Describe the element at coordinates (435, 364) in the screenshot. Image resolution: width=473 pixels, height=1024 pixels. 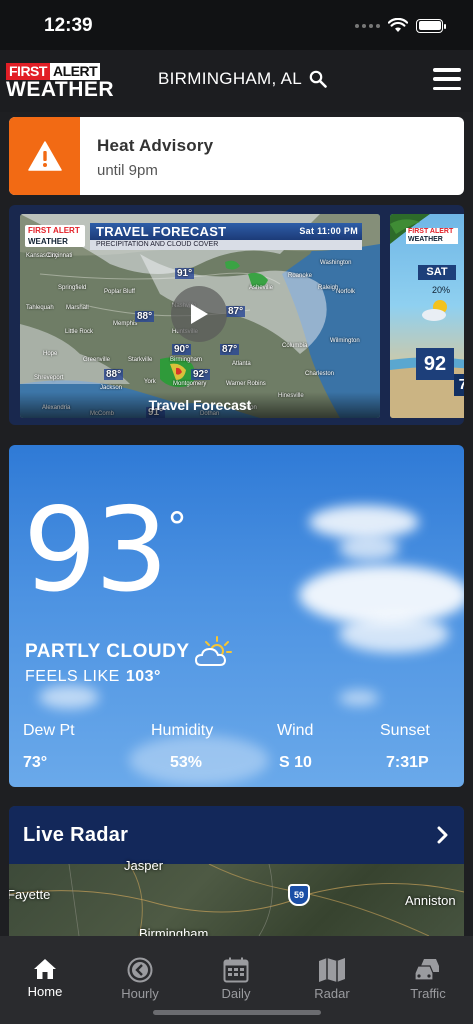
I see `weekend-high: 92` at that location.